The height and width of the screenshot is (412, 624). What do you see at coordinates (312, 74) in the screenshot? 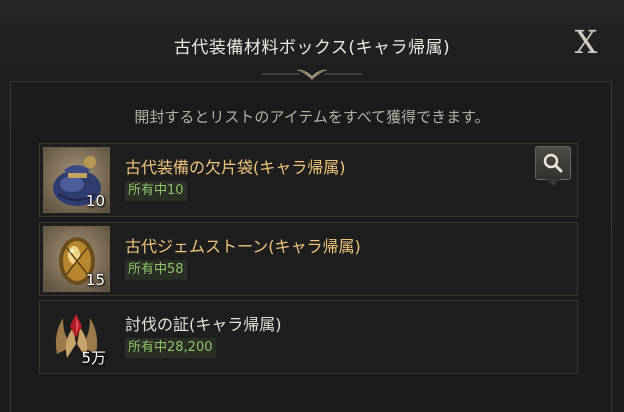
I see `title-ornament-icon` at bounding box center [312, 74].